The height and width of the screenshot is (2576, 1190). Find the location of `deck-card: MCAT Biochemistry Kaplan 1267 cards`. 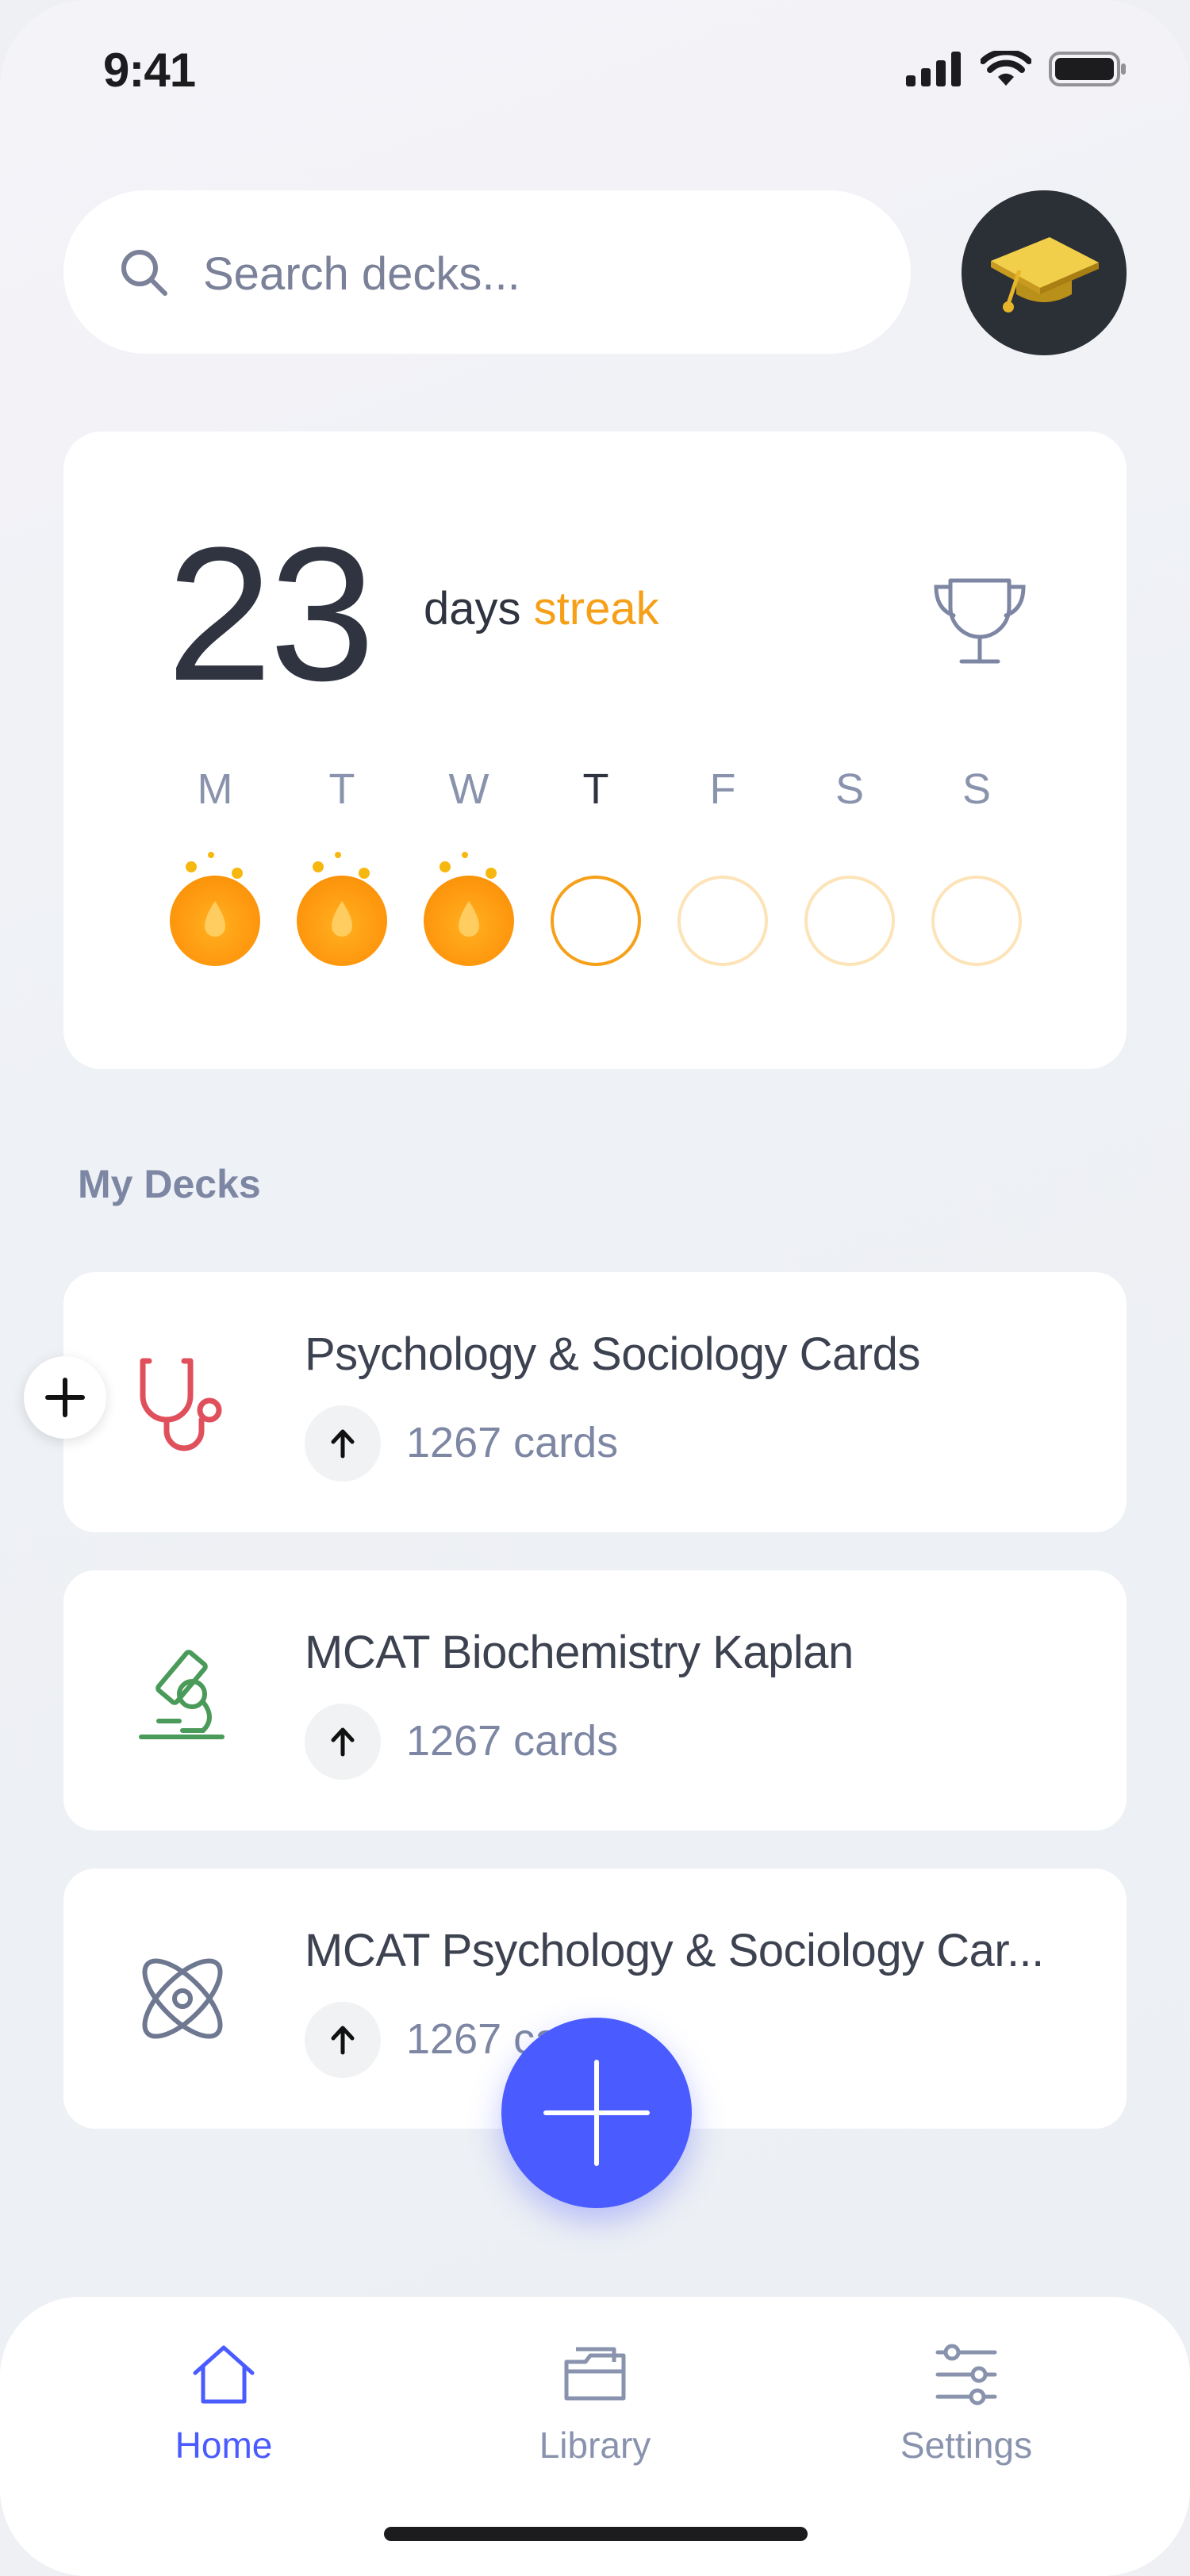

deck-card: MCAT Biochemistry Kaplan 1267 cards is located at coordinates (595, 1700).